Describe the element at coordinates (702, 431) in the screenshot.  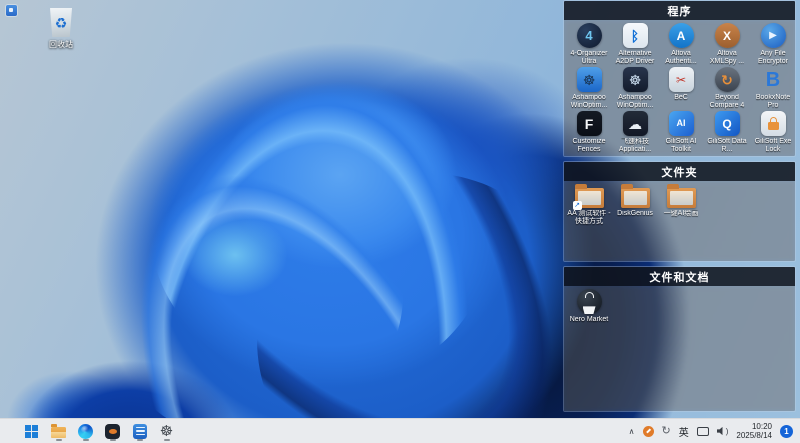
I see `network-display-icon` at that location.